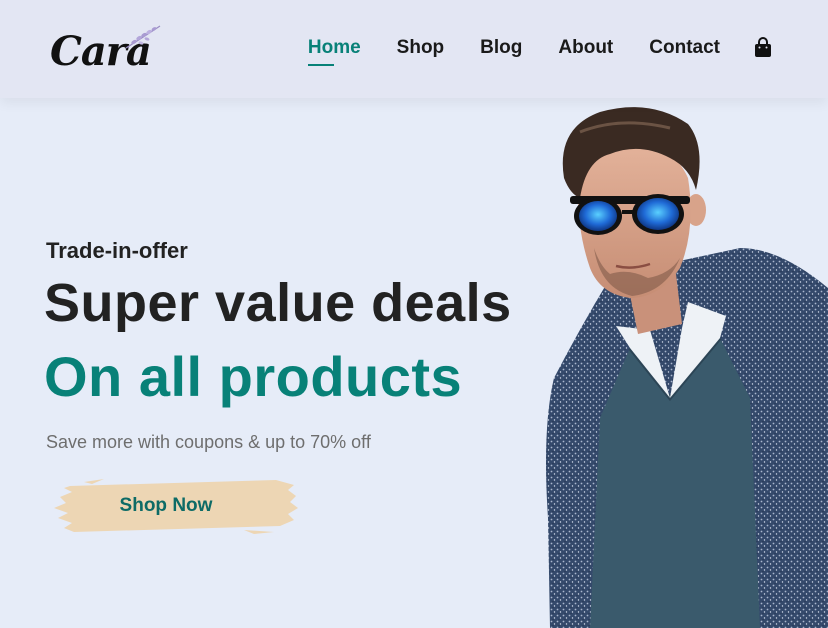  I want to click on shop-now-label: Shop Now, so click(166, 505).